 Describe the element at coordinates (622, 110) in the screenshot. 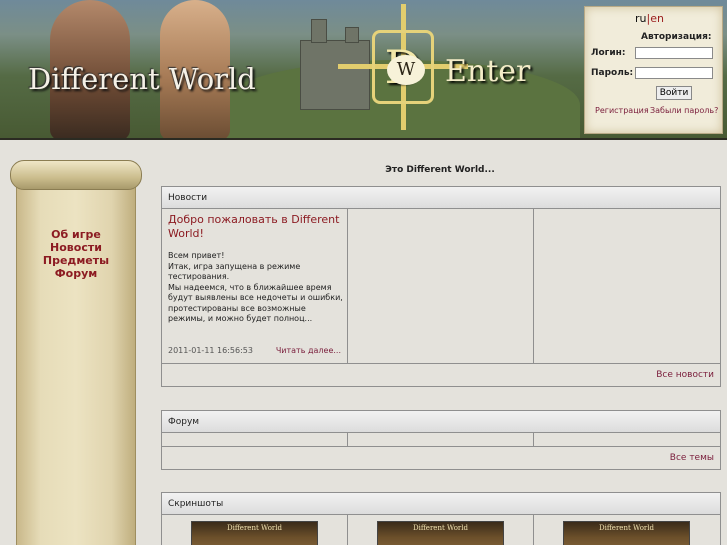

I see `register-link: Регистрация` at that location.